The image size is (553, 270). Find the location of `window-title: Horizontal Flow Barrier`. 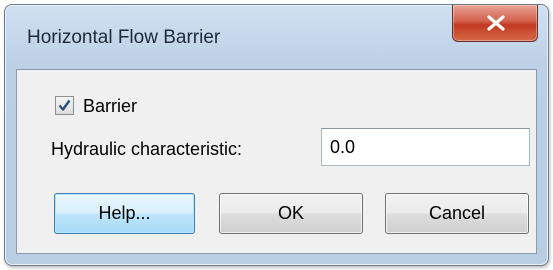

window-title: Horizontal Flow Barrier is located at coordinates (124, 37).